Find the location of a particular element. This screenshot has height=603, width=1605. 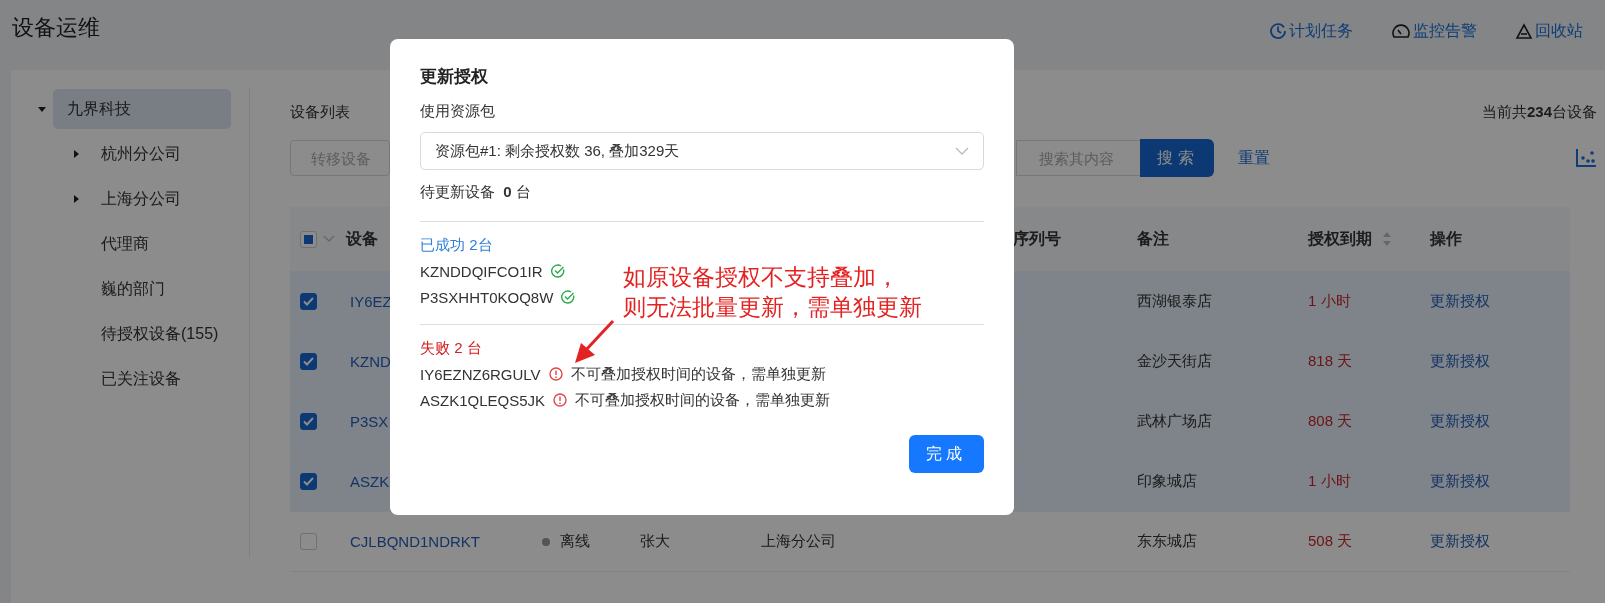

device-id: IY6EZNZ6RGULV is located at coordinates (480, 374).